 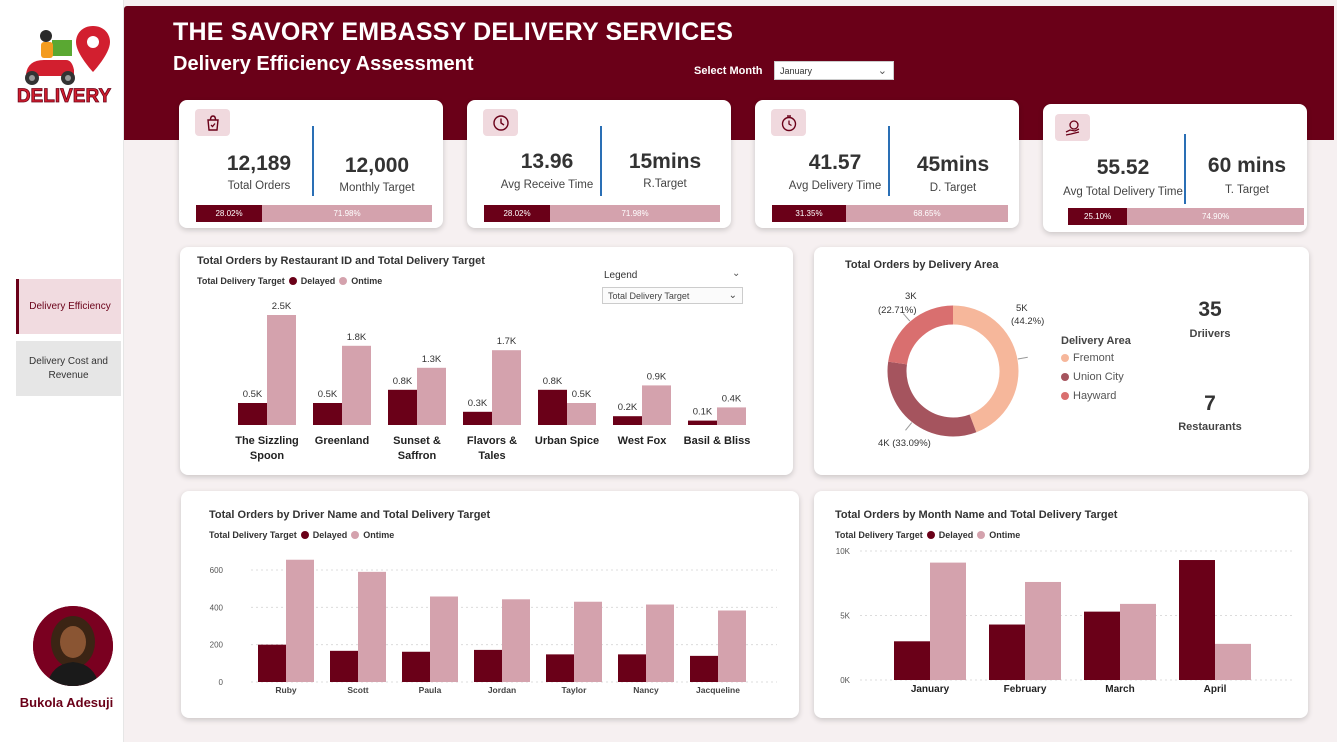 I want to click on month-bar-chart: 0K 5K 10K January February March April, so click(x=1064, y=621).